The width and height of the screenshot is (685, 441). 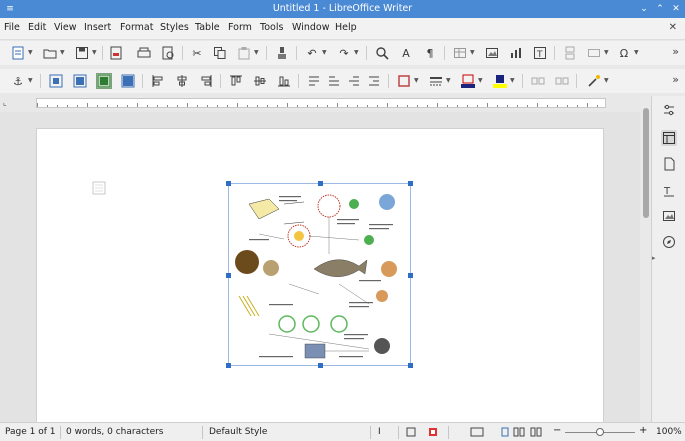 What do you see at coordinates (18, 53) in the screenshot?
I see `new-document-icon` at bounding box center [18, 53].